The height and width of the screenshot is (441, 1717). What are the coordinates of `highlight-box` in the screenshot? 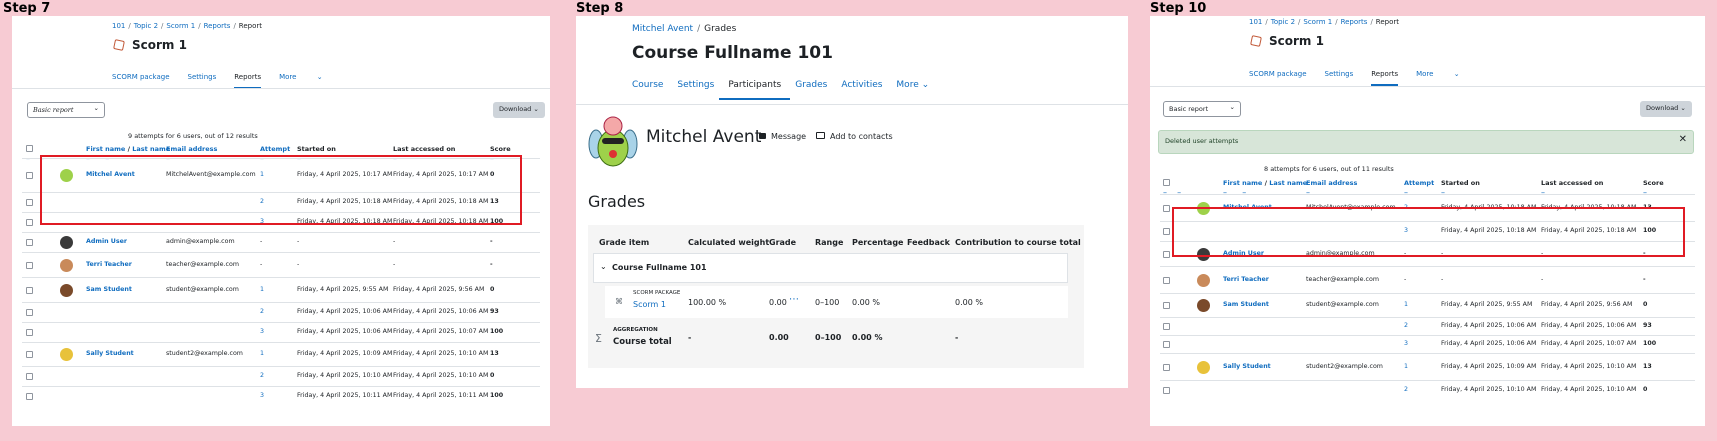 It's located at (281, 190).